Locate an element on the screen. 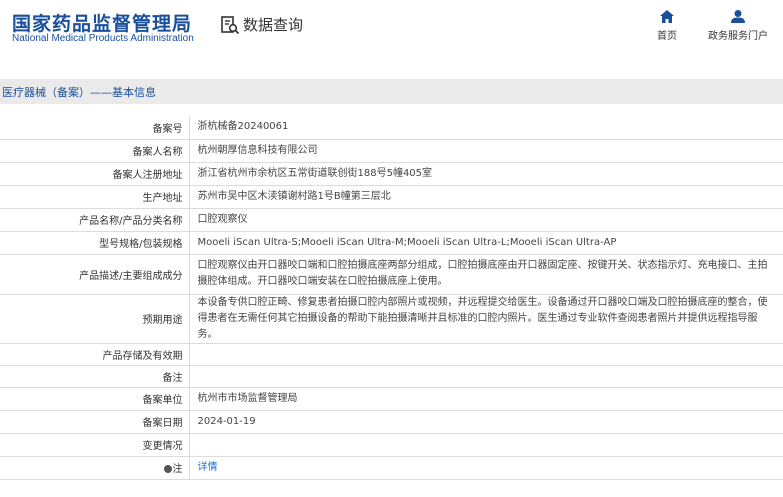 The height and width of the screenshot is (497, 783). logo-title-cn: 国家药品监督管理局 is located at coordinates (102, 22).